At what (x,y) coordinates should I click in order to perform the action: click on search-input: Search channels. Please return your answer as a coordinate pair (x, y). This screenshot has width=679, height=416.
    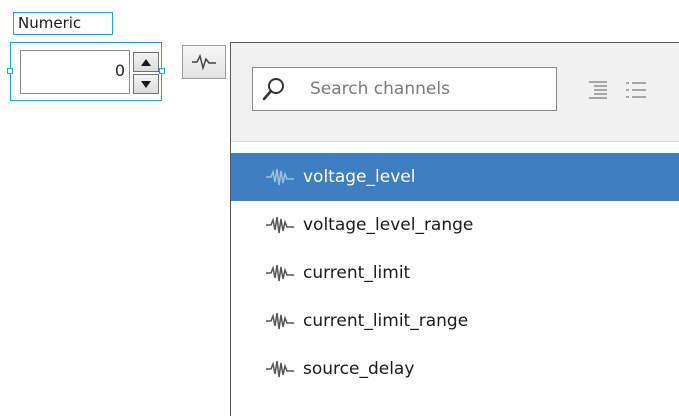
    Looking at the image, I should click on (404, 89).